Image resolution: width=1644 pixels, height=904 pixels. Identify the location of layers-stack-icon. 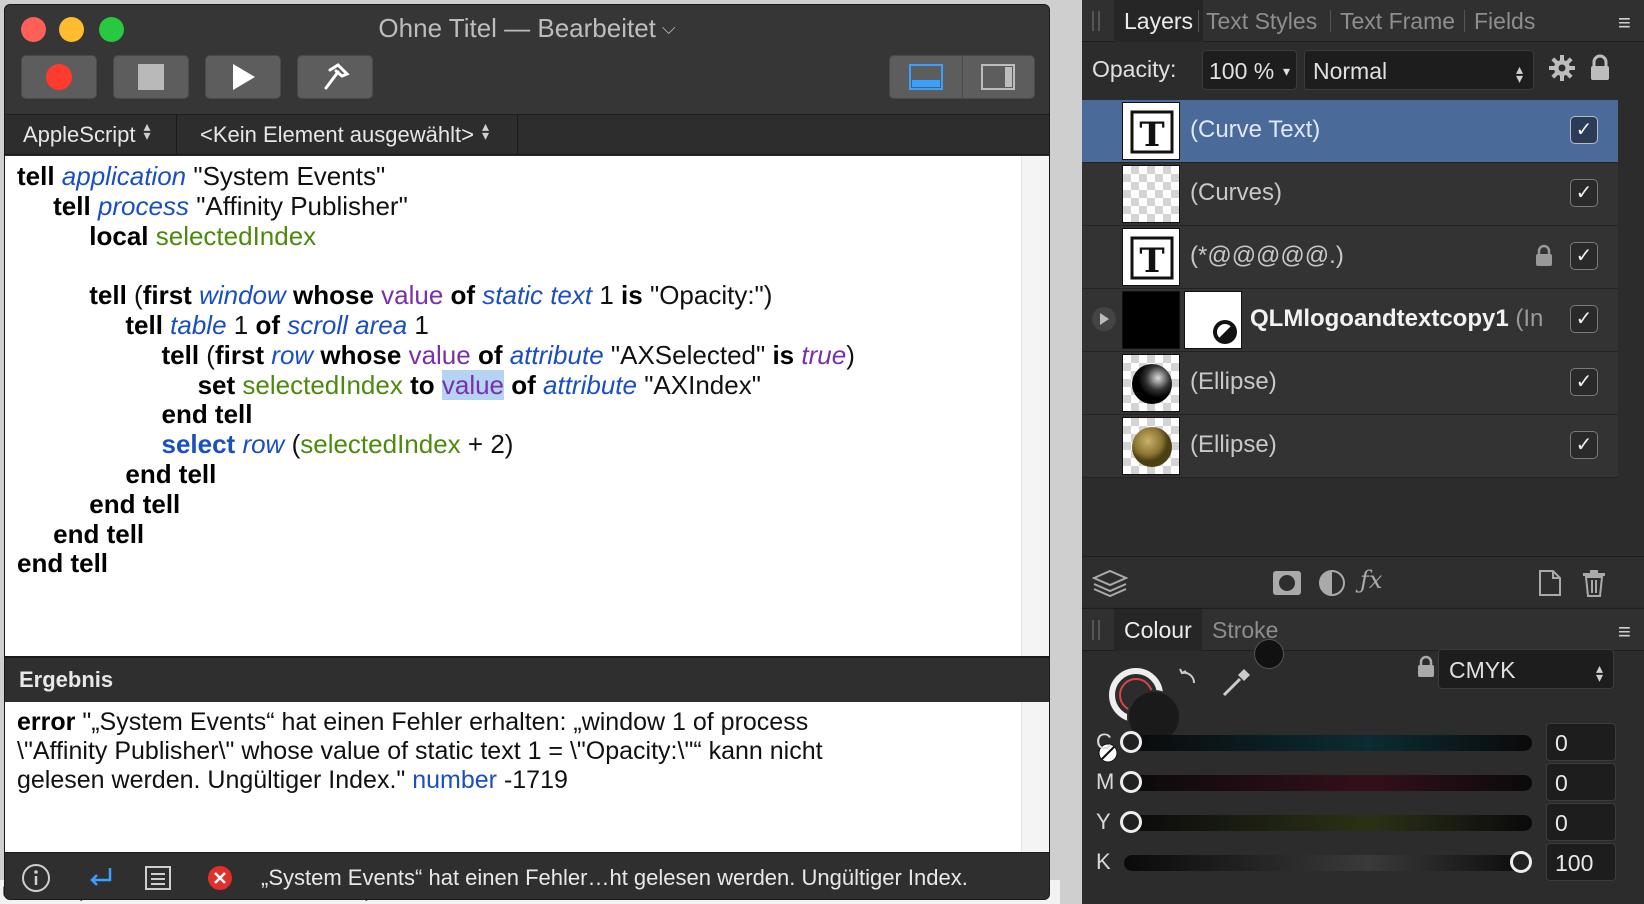
(1110, 585).